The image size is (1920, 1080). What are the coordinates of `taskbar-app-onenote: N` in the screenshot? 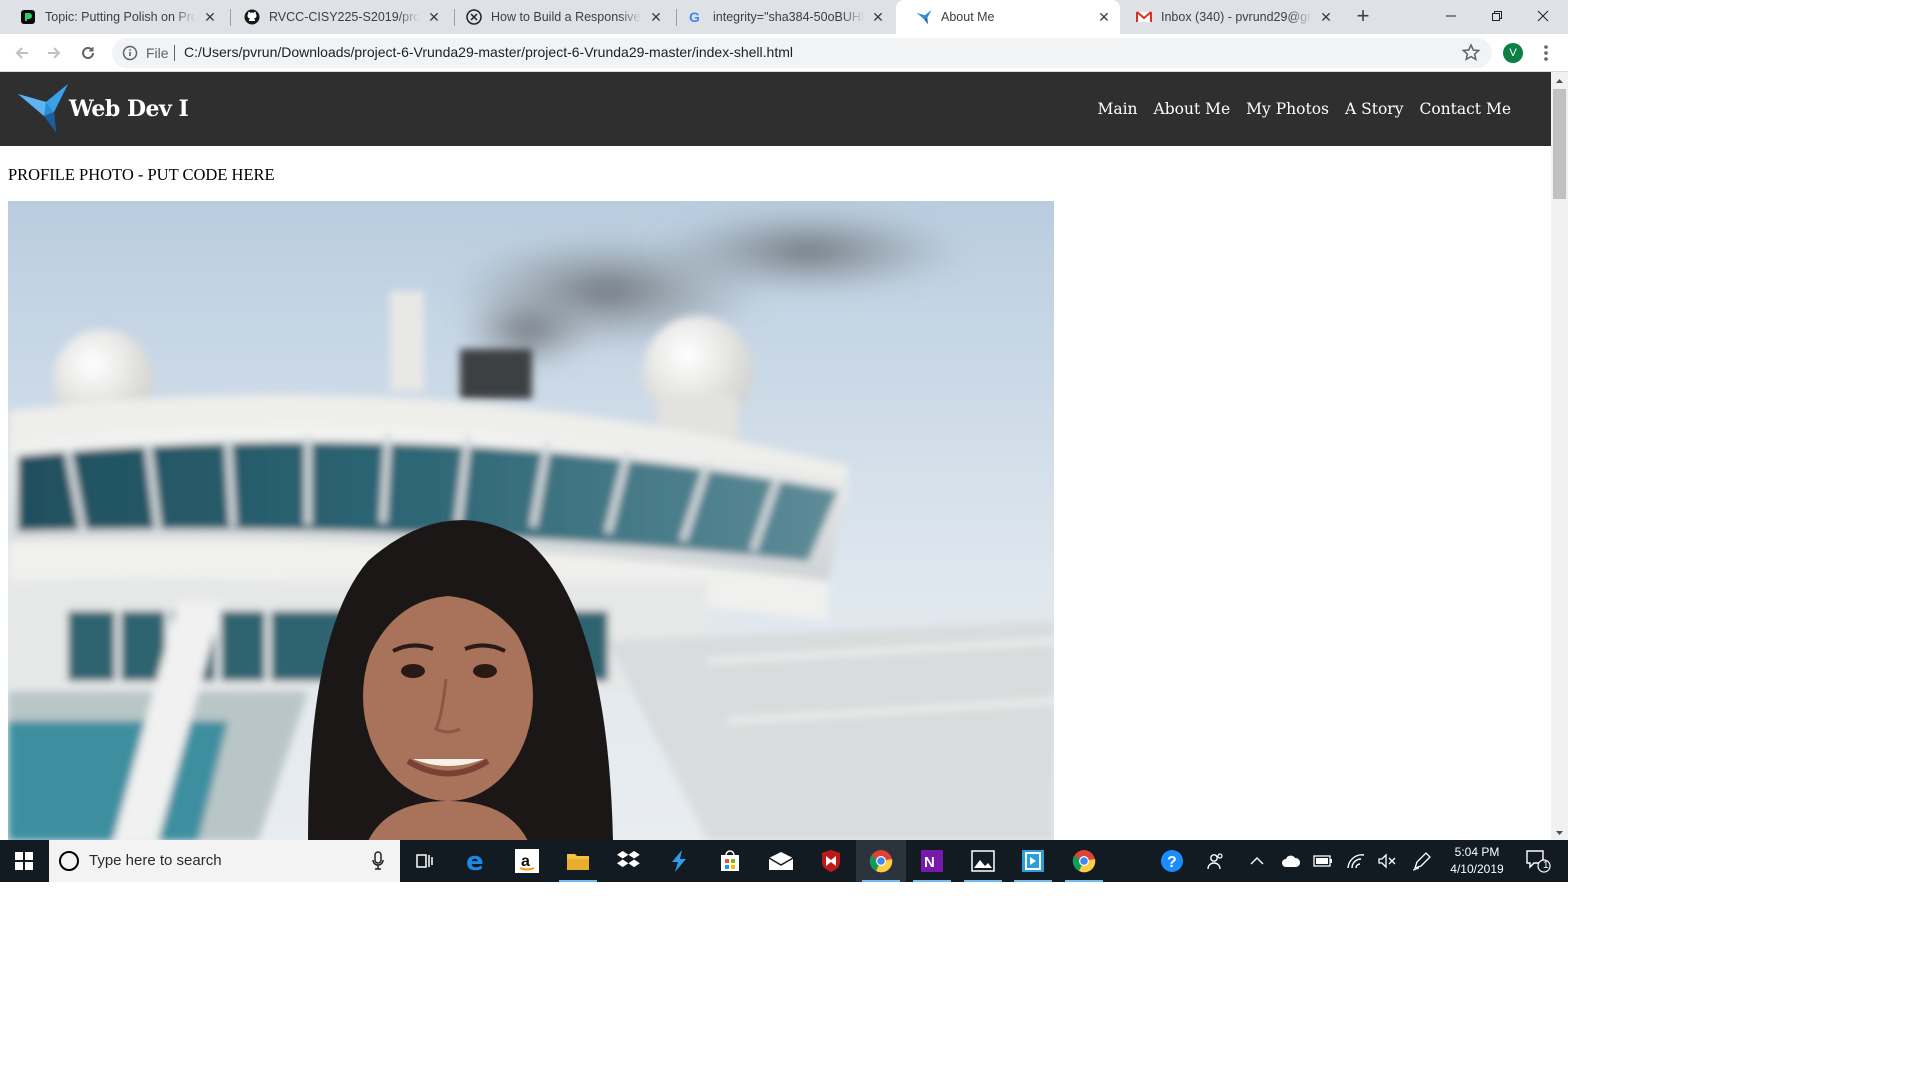 It's located at (932, 861).